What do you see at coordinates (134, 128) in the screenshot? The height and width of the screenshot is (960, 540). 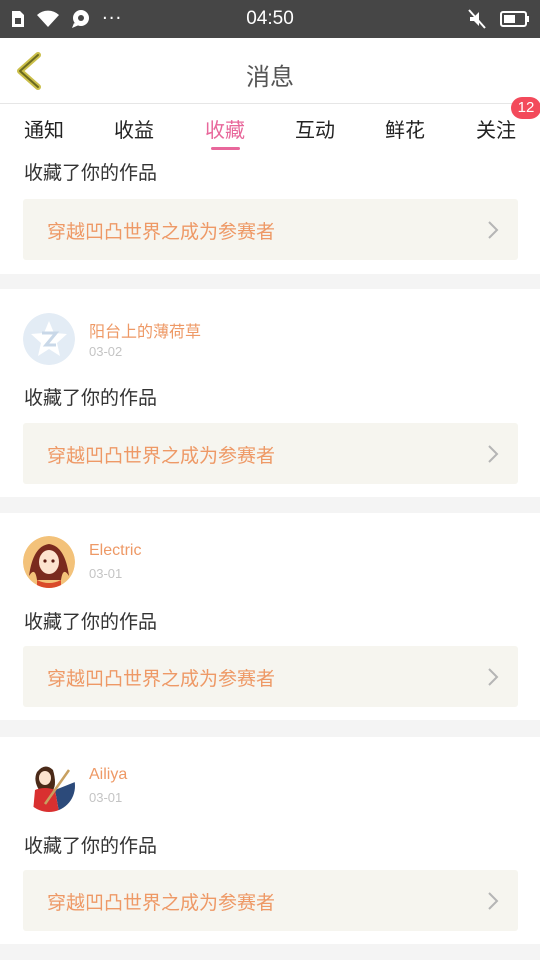 I see `tab-earnings: 收益` at bounding box center [134, 128].